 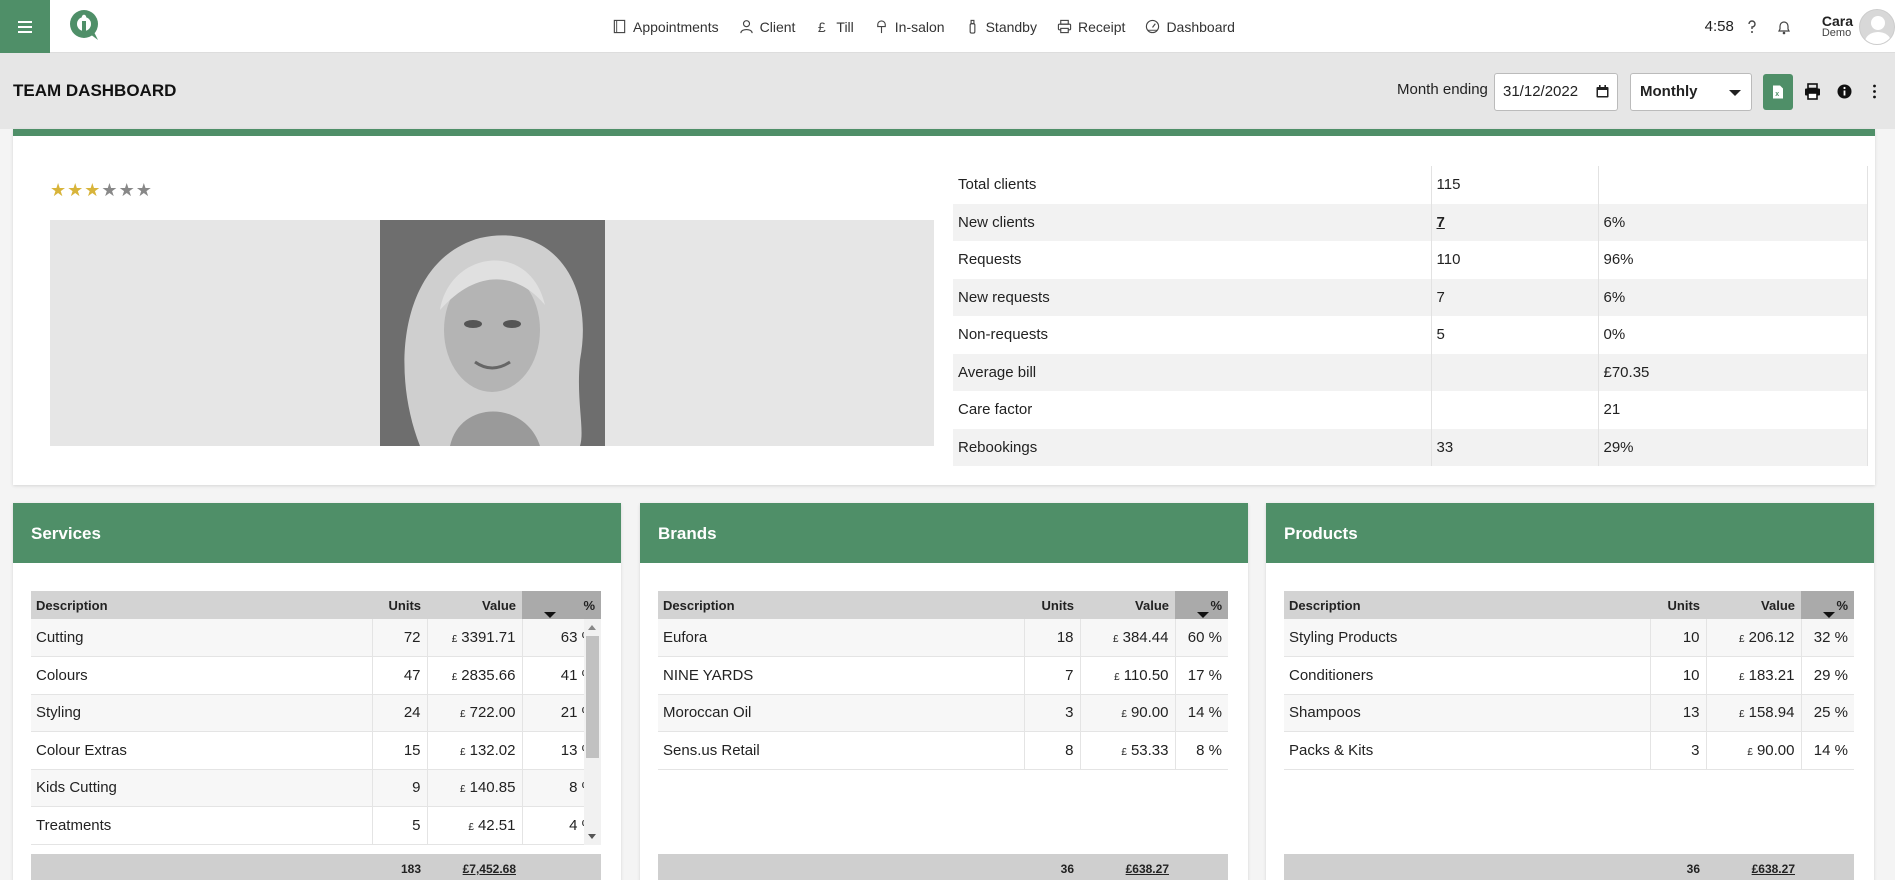 What do you see at coordinates (1812, 91) in the screenshot?
I see `print-icon` at bounding box center [1812, 91].